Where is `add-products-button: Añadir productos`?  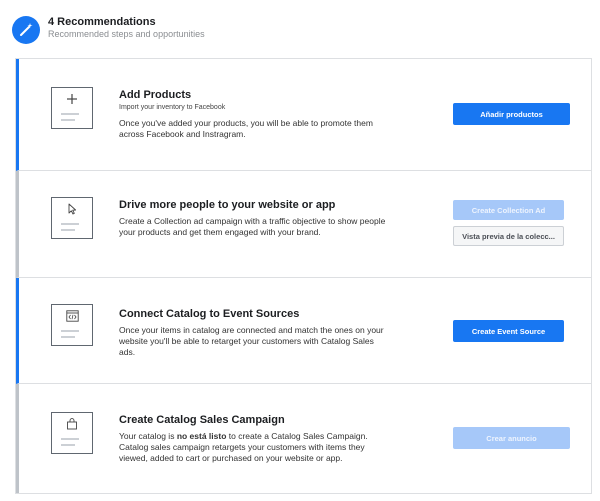 add-products-button: Añadir productos is located at coordinates (511, 114).